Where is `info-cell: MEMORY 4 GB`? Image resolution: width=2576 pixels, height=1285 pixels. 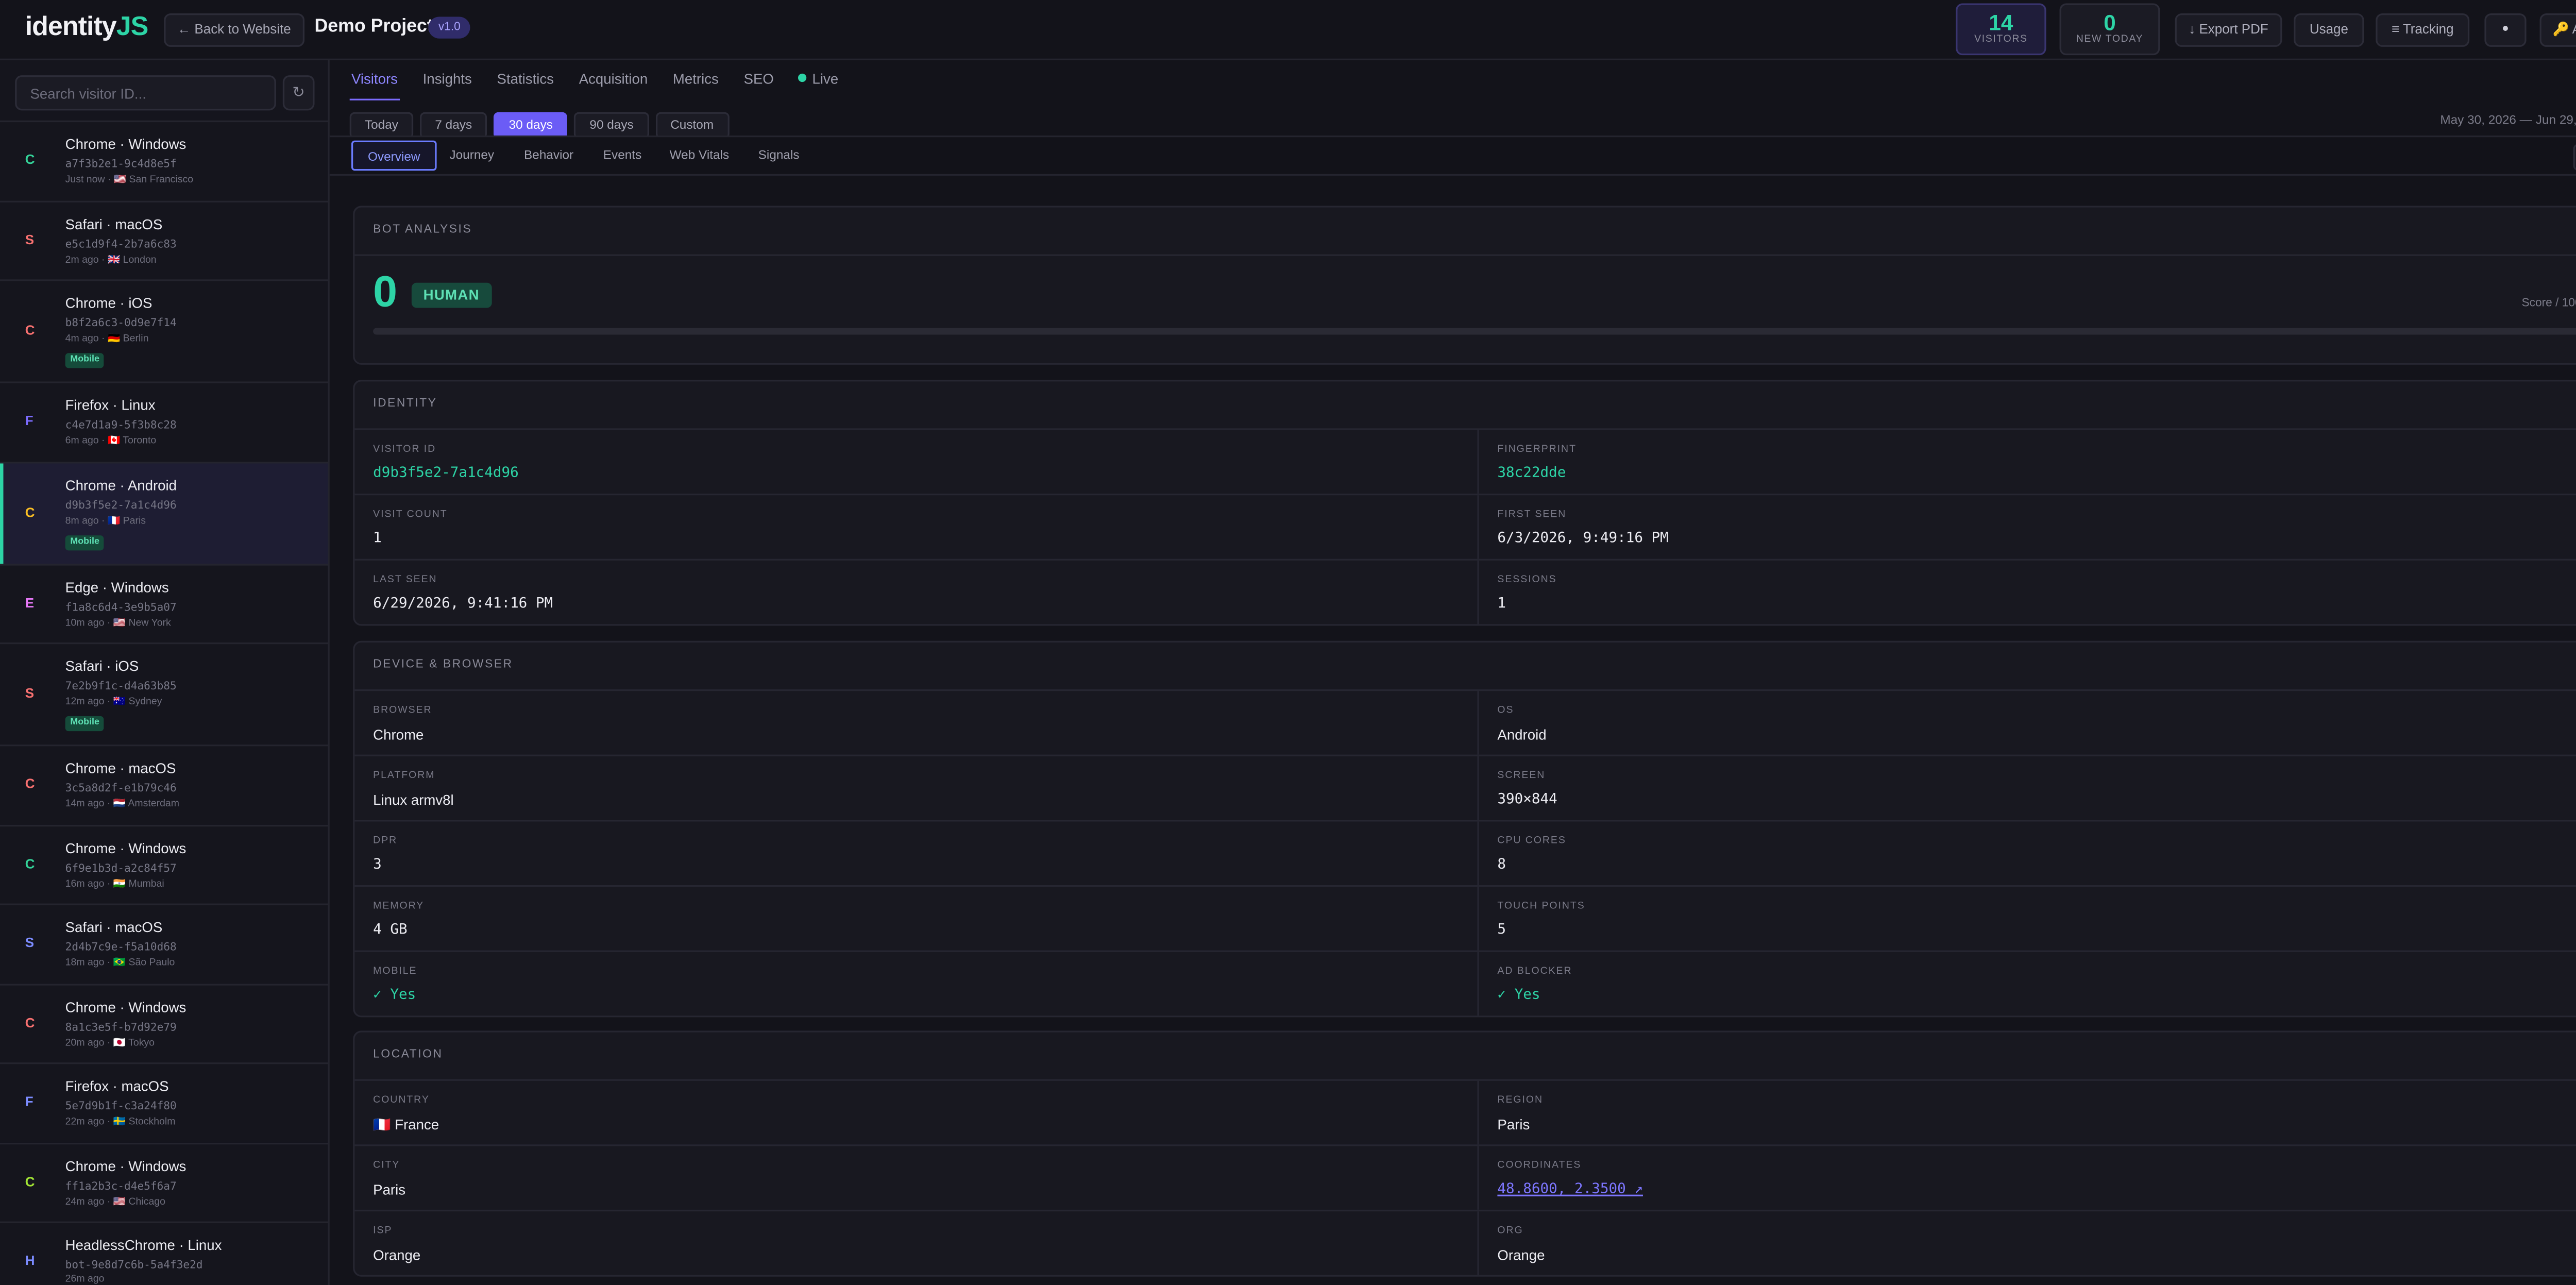
info-cell: MEMORY 4 GB is located at coordinates (915, 918).